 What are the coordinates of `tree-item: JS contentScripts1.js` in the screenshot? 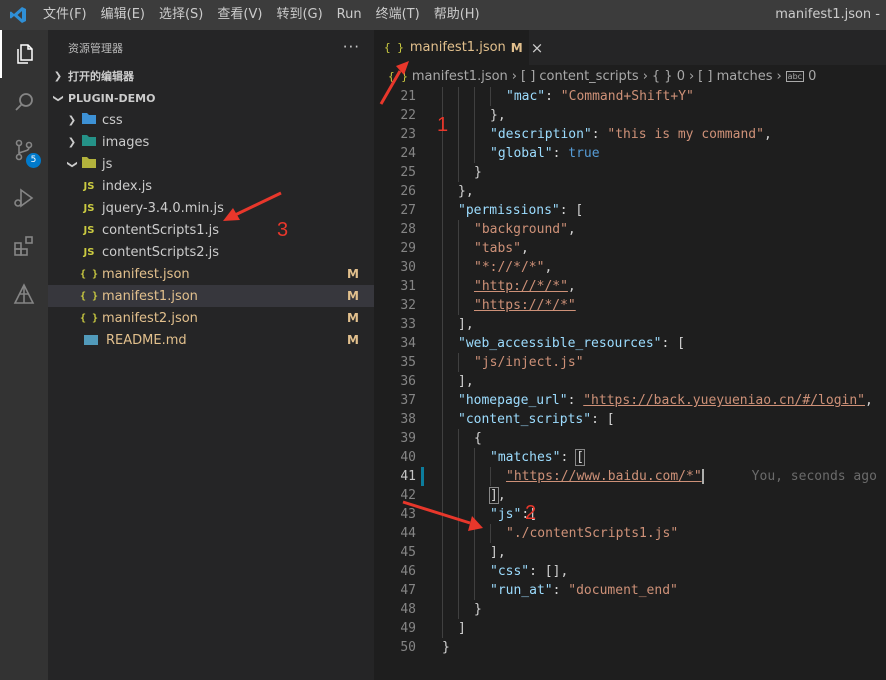 It's located at (211, 230).